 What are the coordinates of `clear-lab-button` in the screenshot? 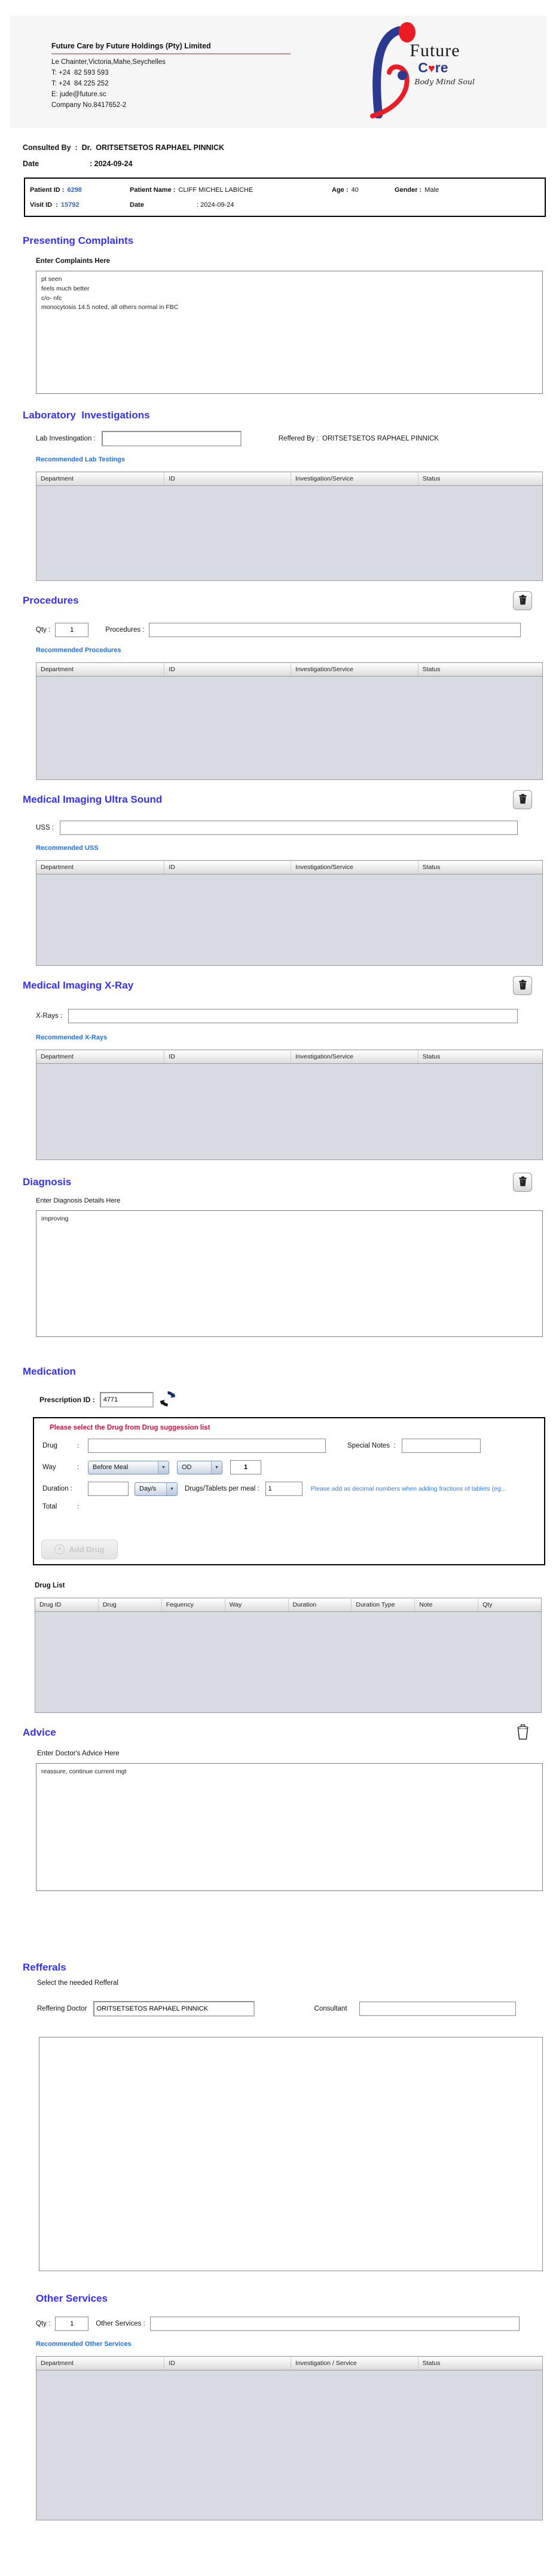 It's located at (523, 600).